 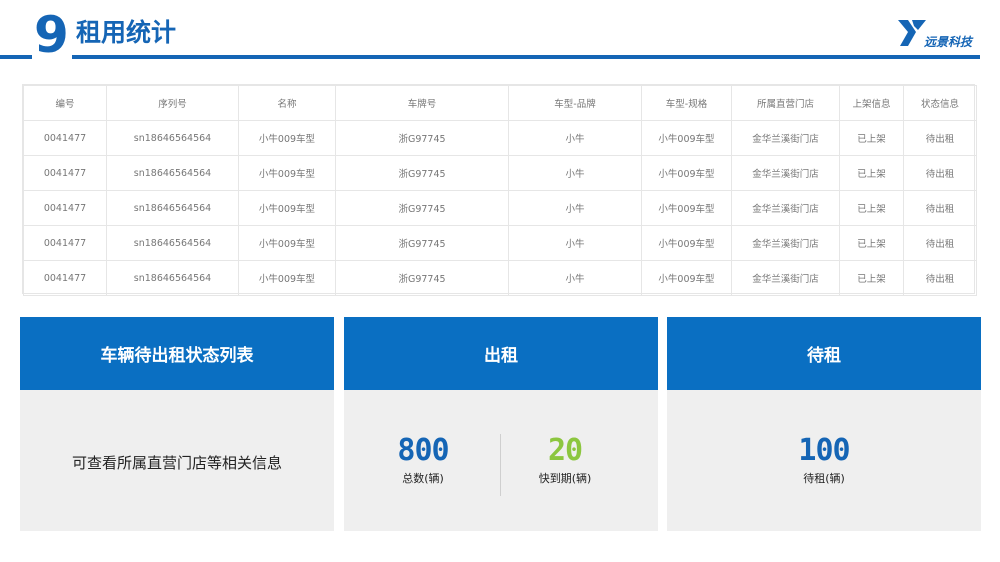 I want to click on card-status-list-title: 车辆待出租状态列表, so click(x=177, y=353).